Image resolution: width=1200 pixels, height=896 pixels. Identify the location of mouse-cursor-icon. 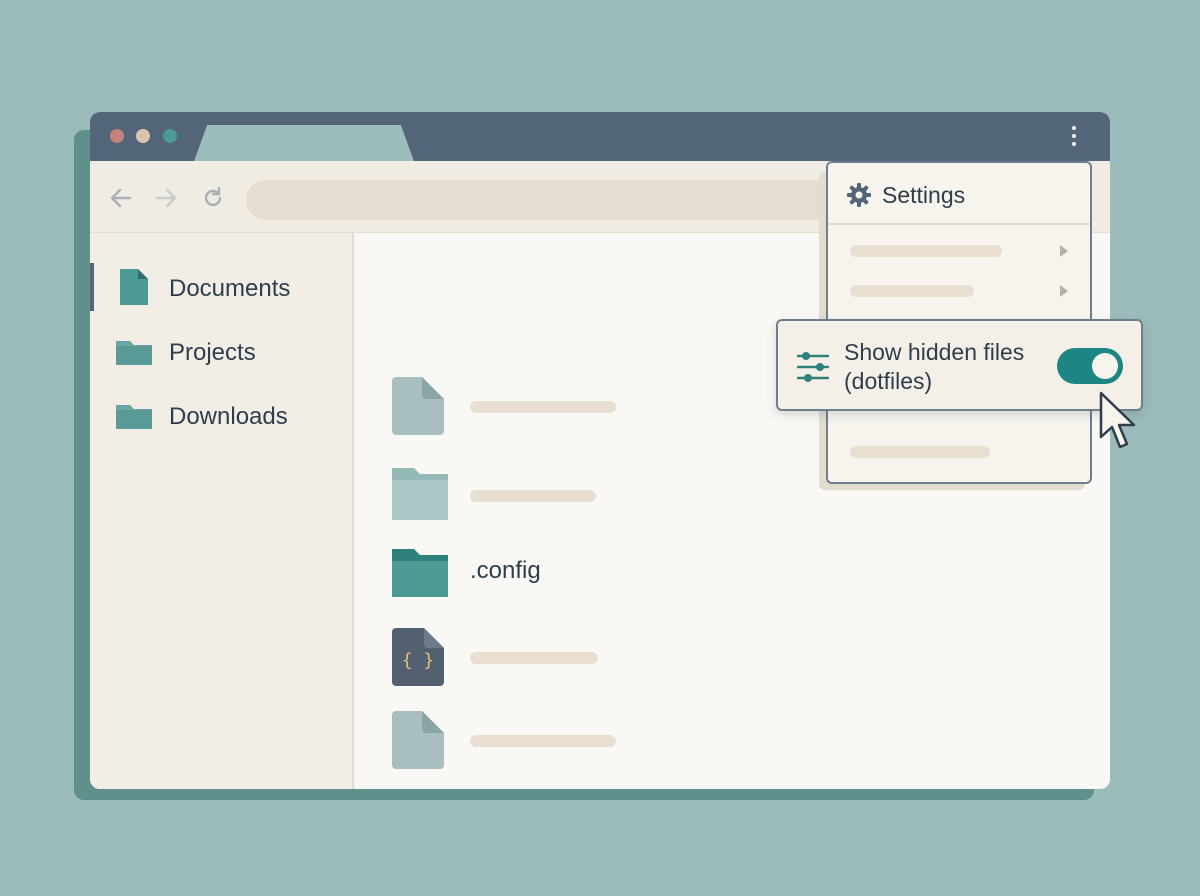
(1117, 420).